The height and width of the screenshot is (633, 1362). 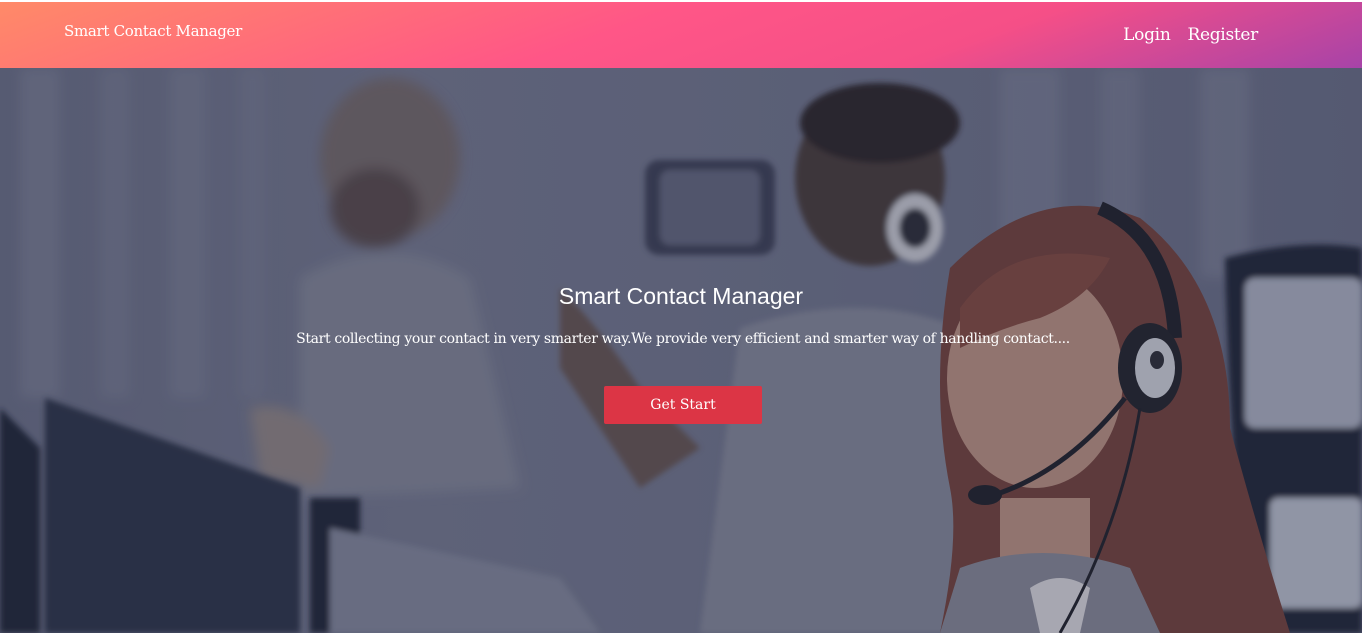 I want to click on nav-links: Login Register, so click(x=1190, y=35).